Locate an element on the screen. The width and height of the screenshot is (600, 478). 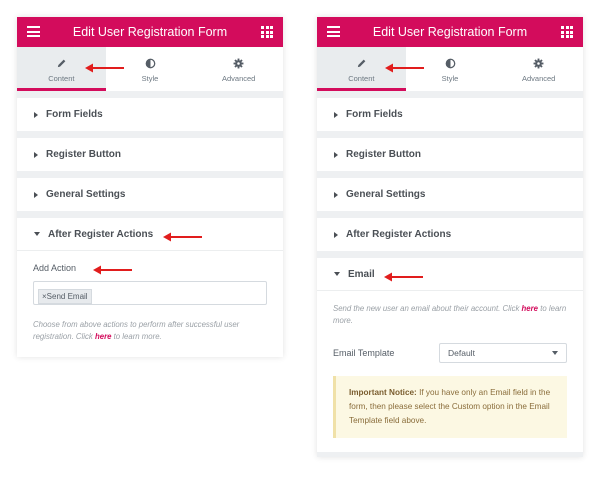
tag-label: Send Email is located at coordinates (67, 296).